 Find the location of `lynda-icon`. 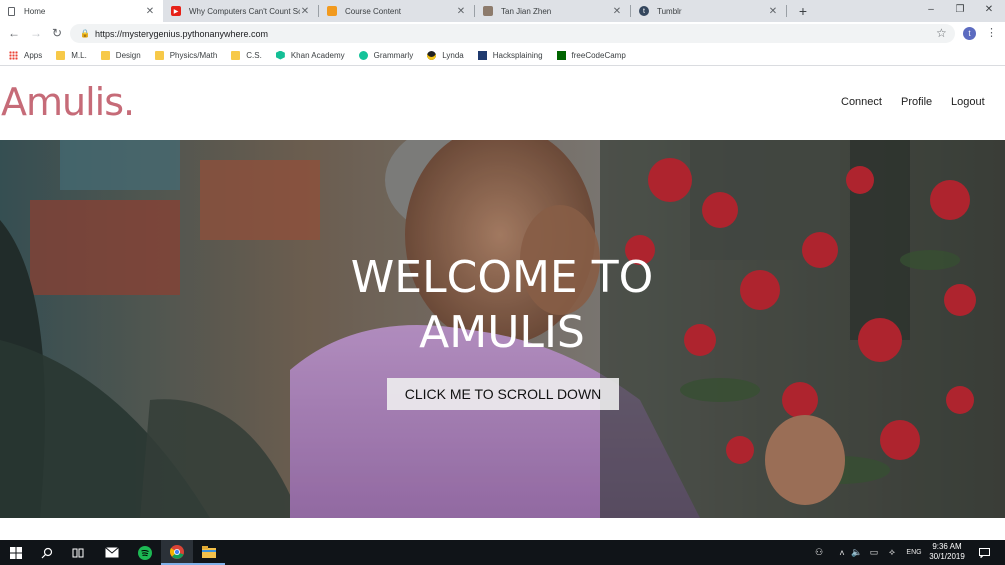

lynda-icon is located at coordinates (432, 55).